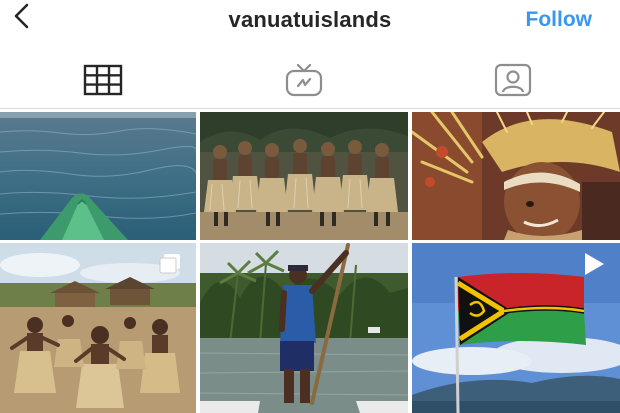  What do you see at coordinates (98, 176) in the screenshot?
I see `post-thumbnail-kayak` at bounding box center [98, 176].